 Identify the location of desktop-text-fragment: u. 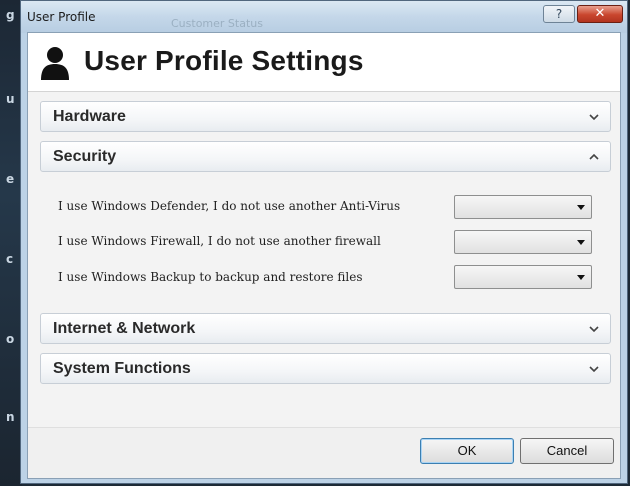
(10, 99).